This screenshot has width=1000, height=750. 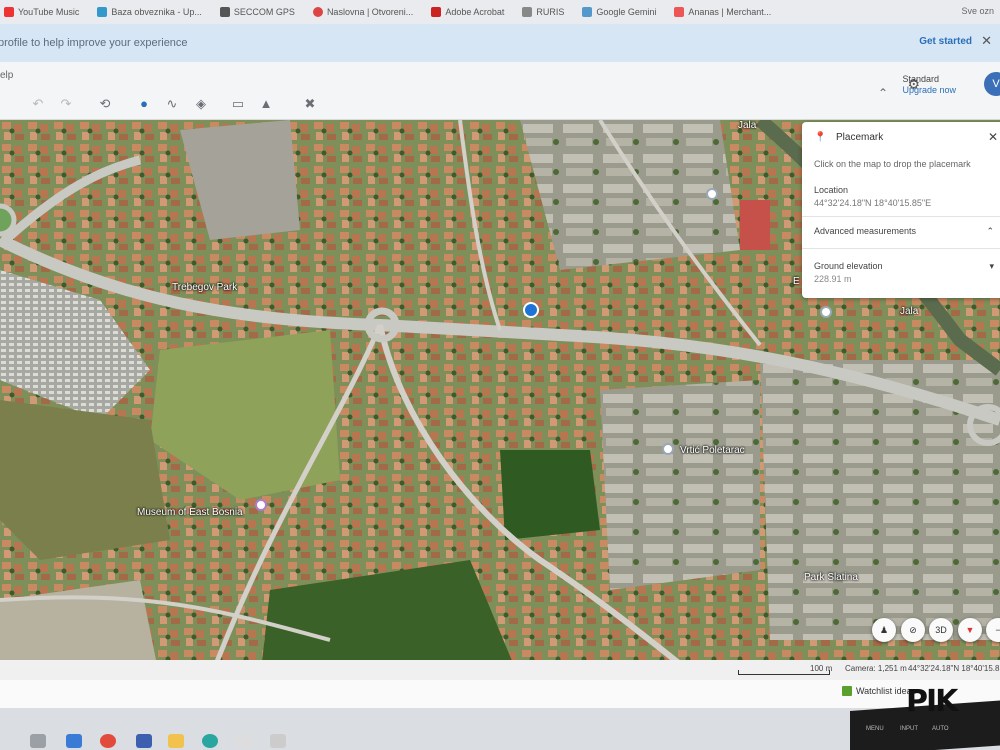 What do you see at coordinates (436, 12) in the screenshot?
I see `acrobat-icon` at bounding box center [436, 12].